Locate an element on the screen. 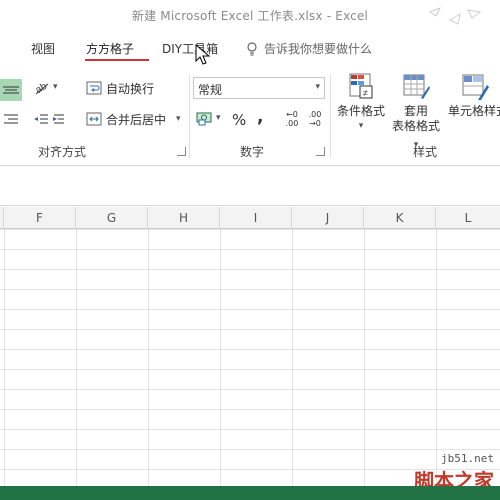  styles-group-label: 样式 is located at coordinates (425, 152).